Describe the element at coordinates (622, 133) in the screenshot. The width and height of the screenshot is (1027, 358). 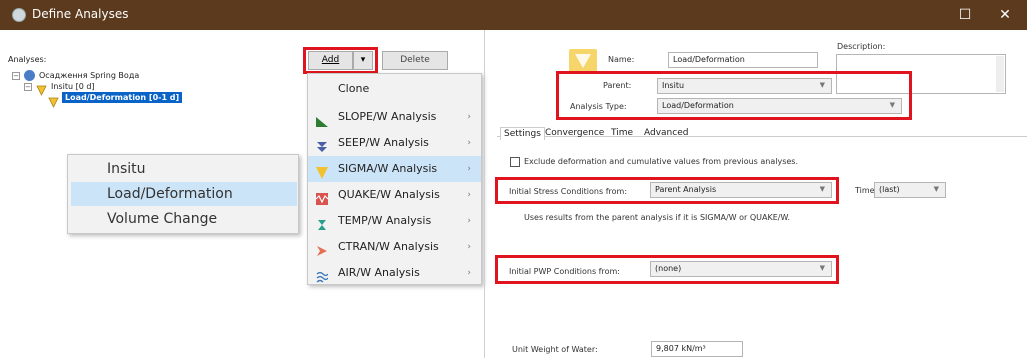
I see `tab-time: Time` at that location.